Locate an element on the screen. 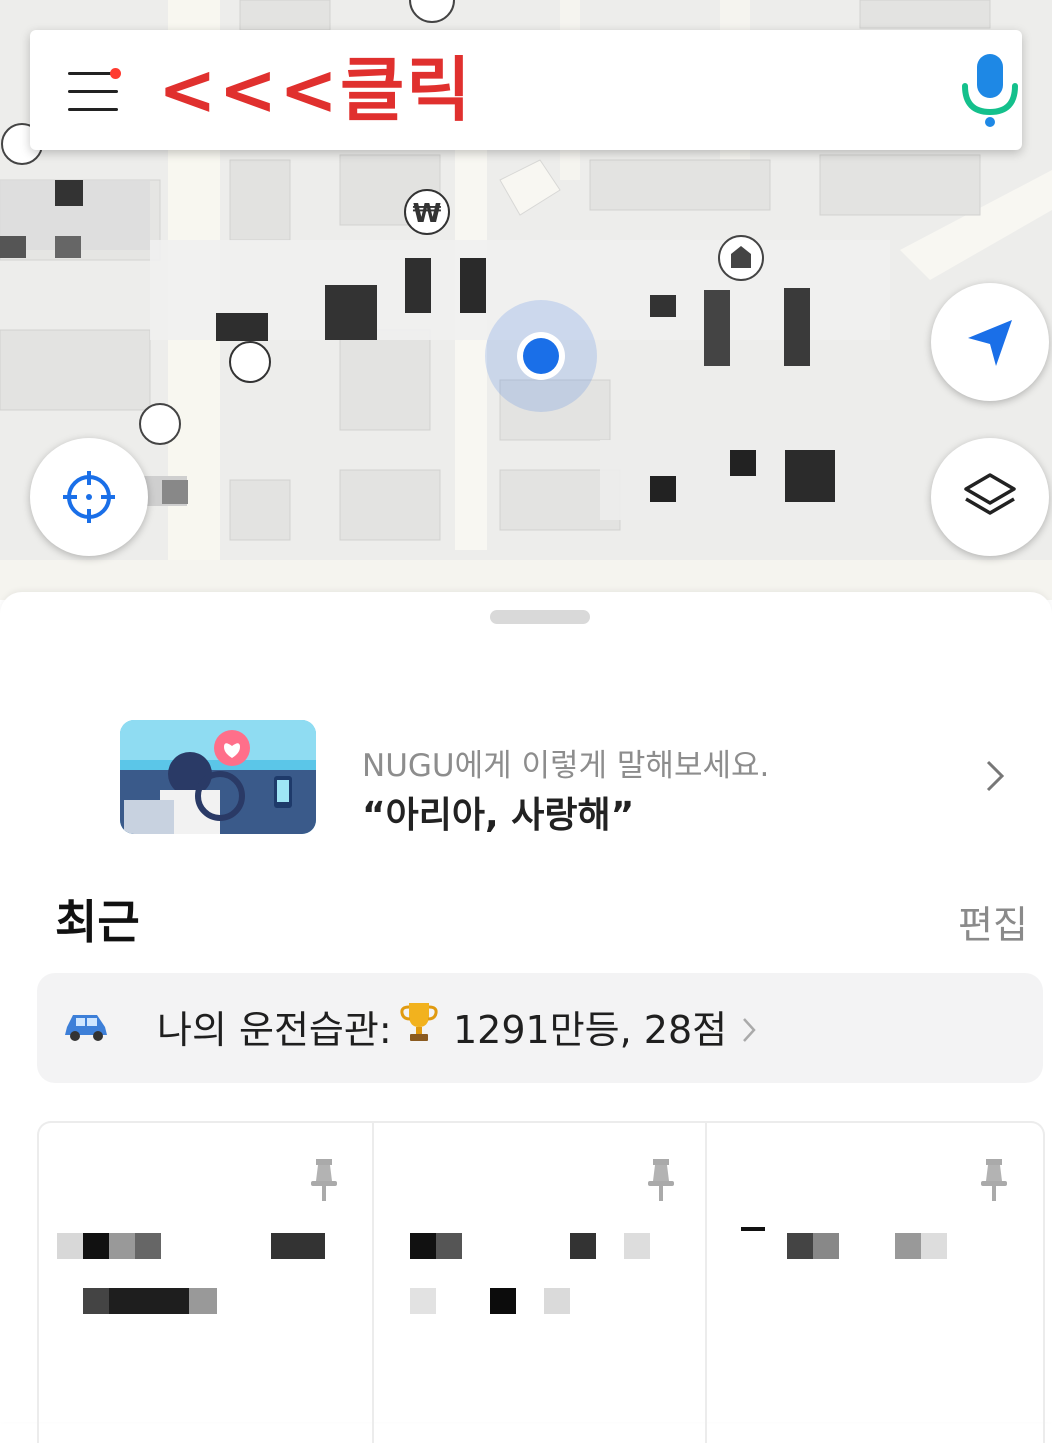  promo-subtitle: NUGU에게 이렇게 말해보세요. is located at coordinates (566, 766).